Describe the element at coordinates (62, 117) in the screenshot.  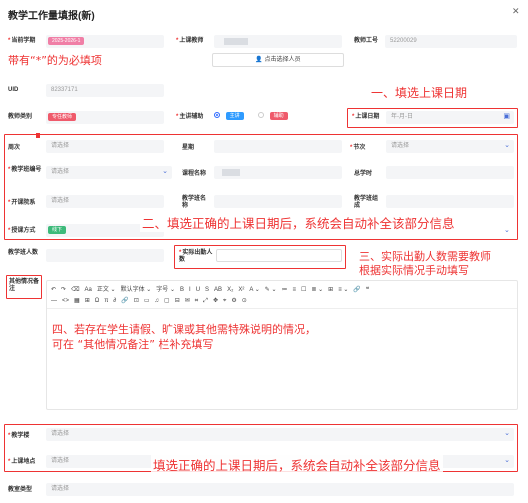
I see `category-tag: 专任教师` at that location.